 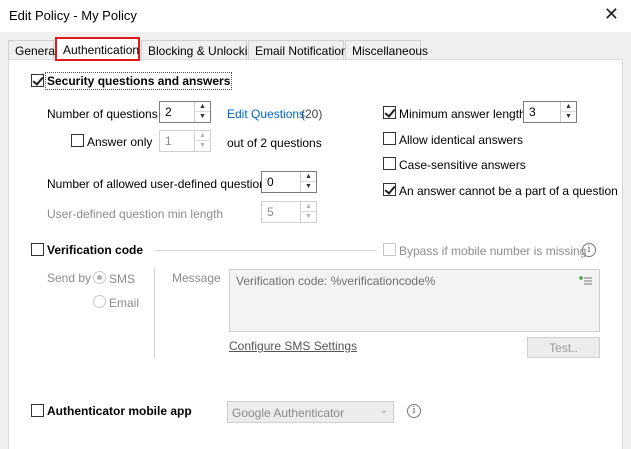 I want to click on bypass-checkbox, so click(x=389, y=249).